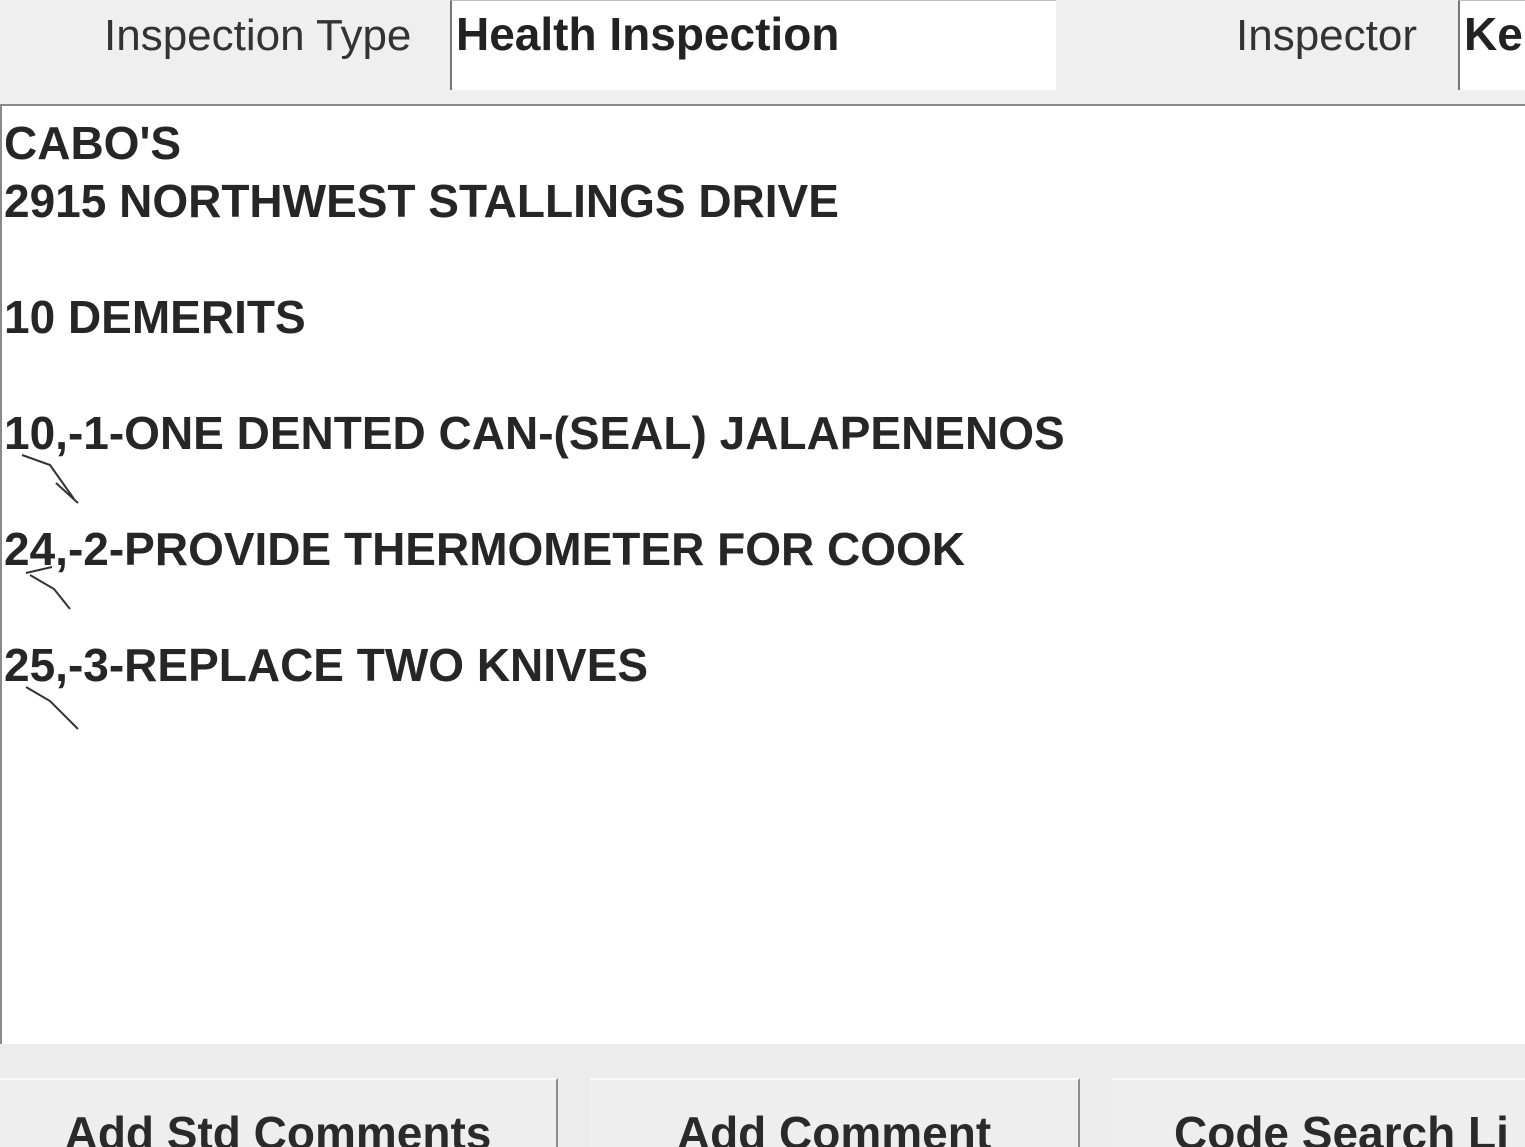  What do you see at coordinates (155, 317) in the screenshot?
I see `comment-line: 10 DEMERITS` at bounding box center [155, 317].